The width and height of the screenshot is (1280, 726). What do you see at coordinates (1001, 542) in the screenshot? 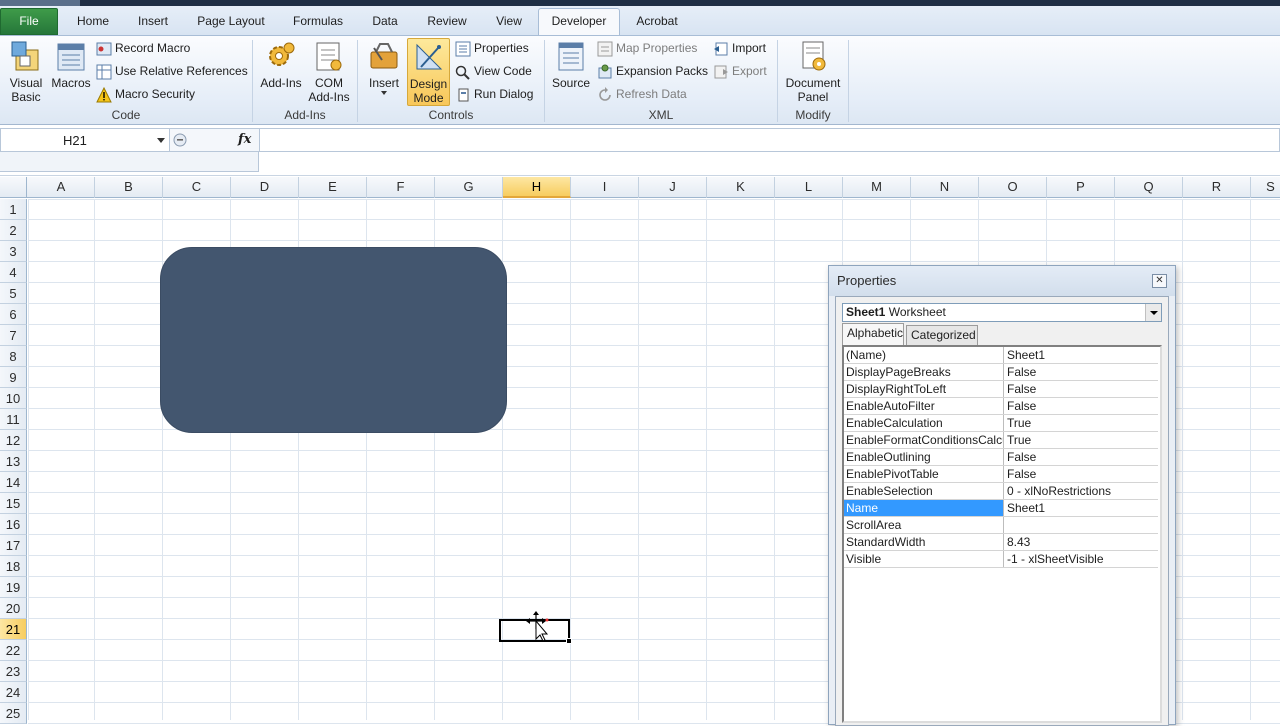
I see `property-row: StandardWidth 8.43` at bounding box center [1001, 542].